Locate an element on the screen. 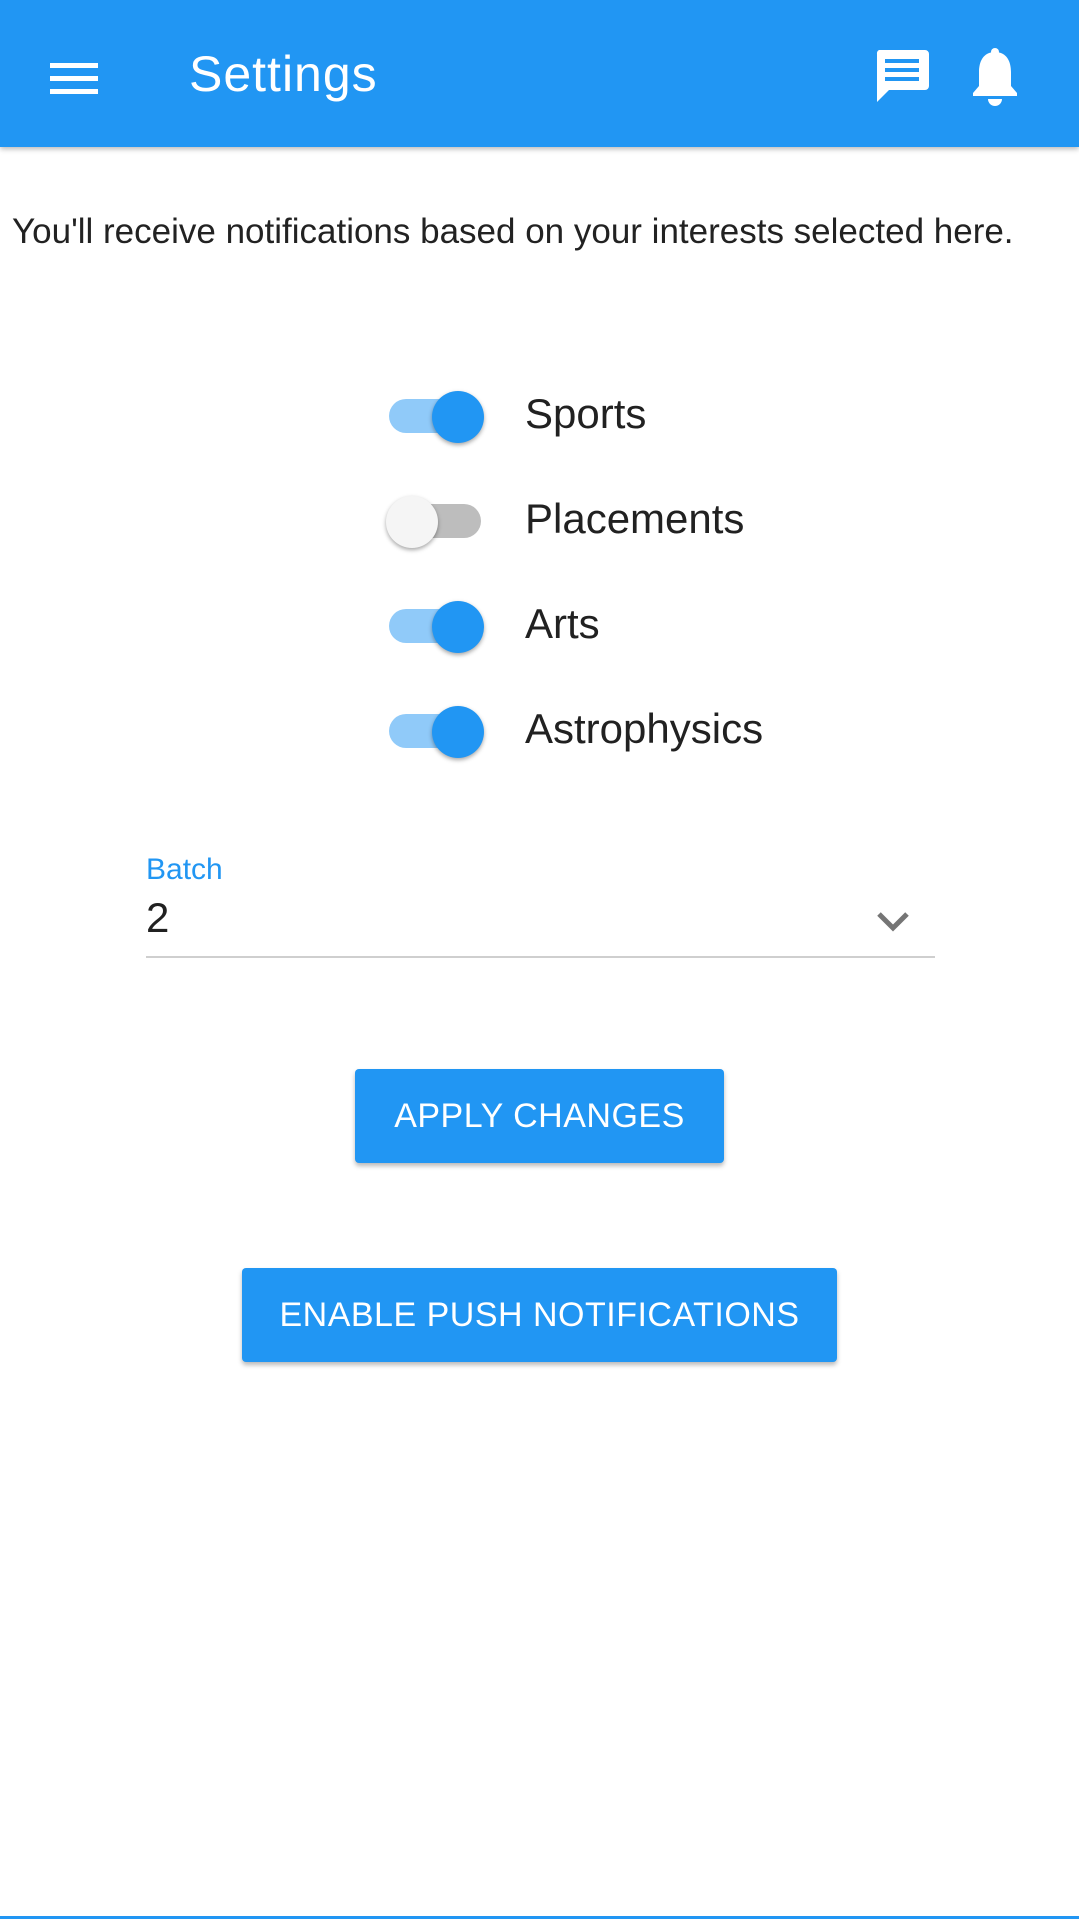 The height and width of the screenshot is (1919, 1079). batch-select-underline is located at coordinates (540, 957).